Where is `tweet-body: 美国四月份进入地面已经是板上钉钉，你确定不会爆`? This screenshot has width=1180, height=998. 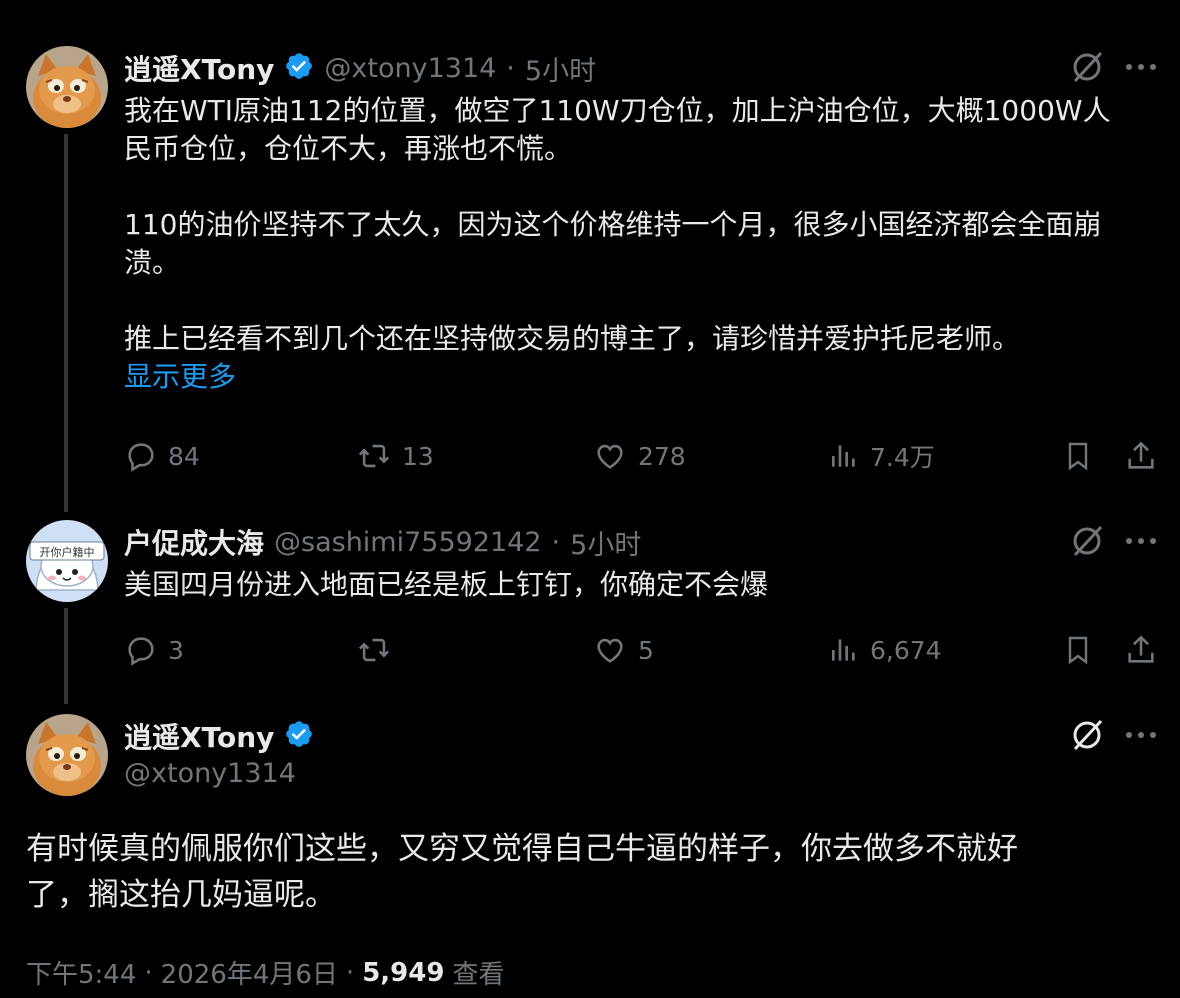
tweet-body: 美国四月份进入地面已经是板上钉钉，你确定不会爆 is located at coordinates (446, 584).